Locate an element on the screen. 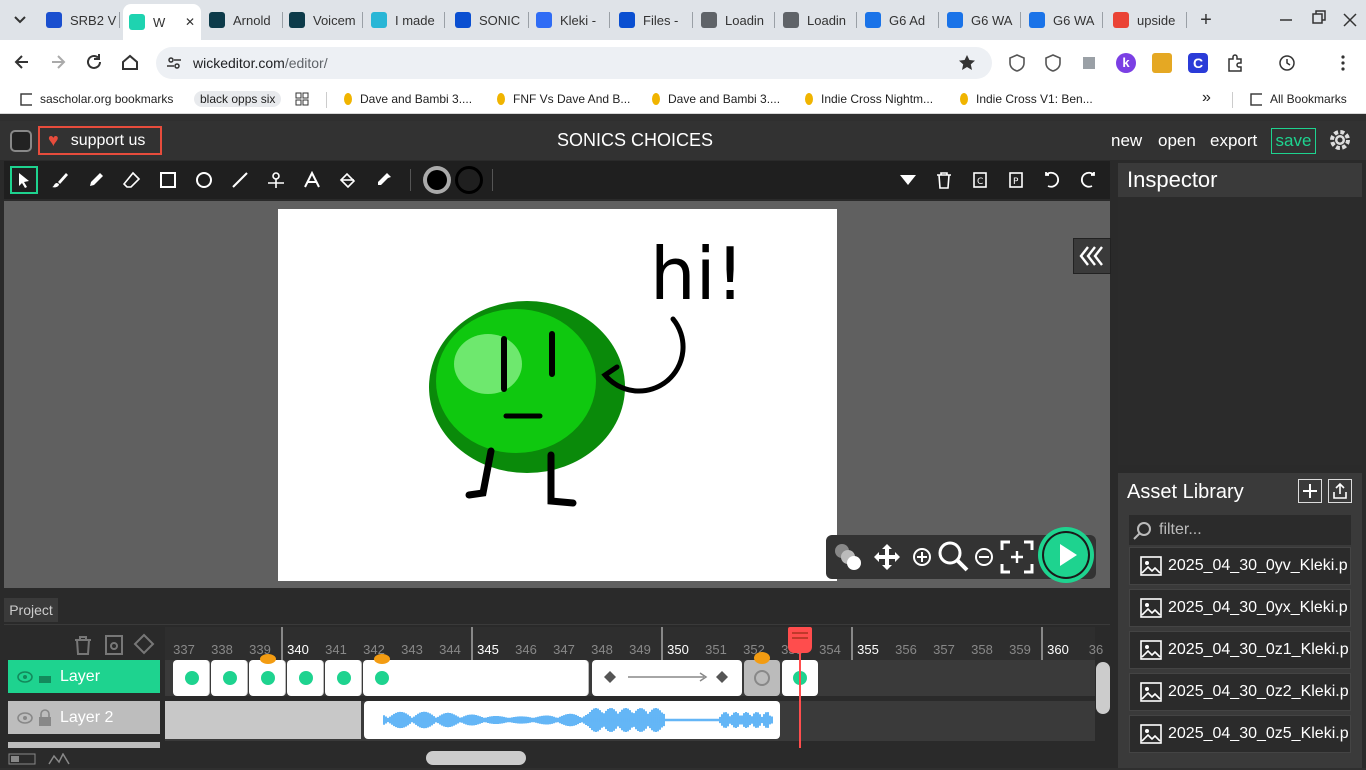 Image resolution: width=1366 pixels, height=770 pixels. tween-frame is located at coordinates (667, 678).